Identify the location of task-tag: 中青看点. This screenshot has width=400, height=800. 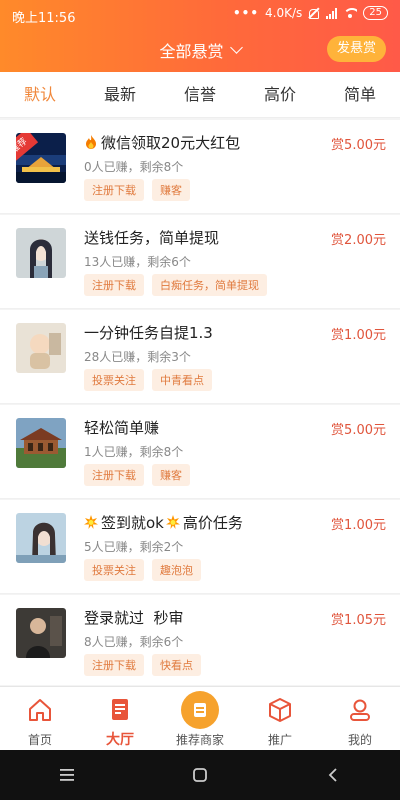
(182, 380).